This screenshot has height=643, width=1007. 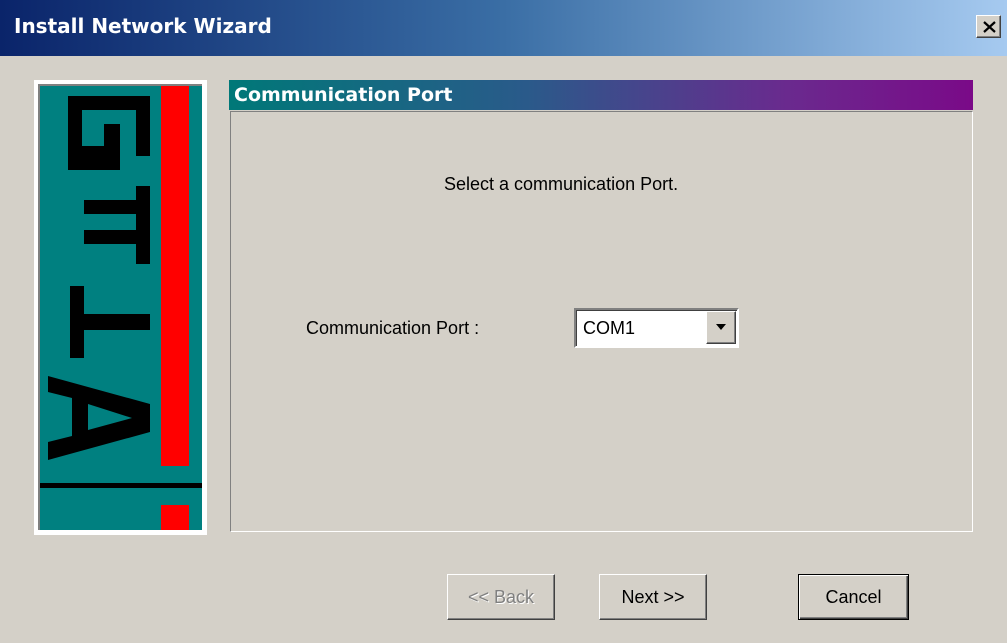 I want to click on communication-port-value: COM1, so click(x=609, y=328).